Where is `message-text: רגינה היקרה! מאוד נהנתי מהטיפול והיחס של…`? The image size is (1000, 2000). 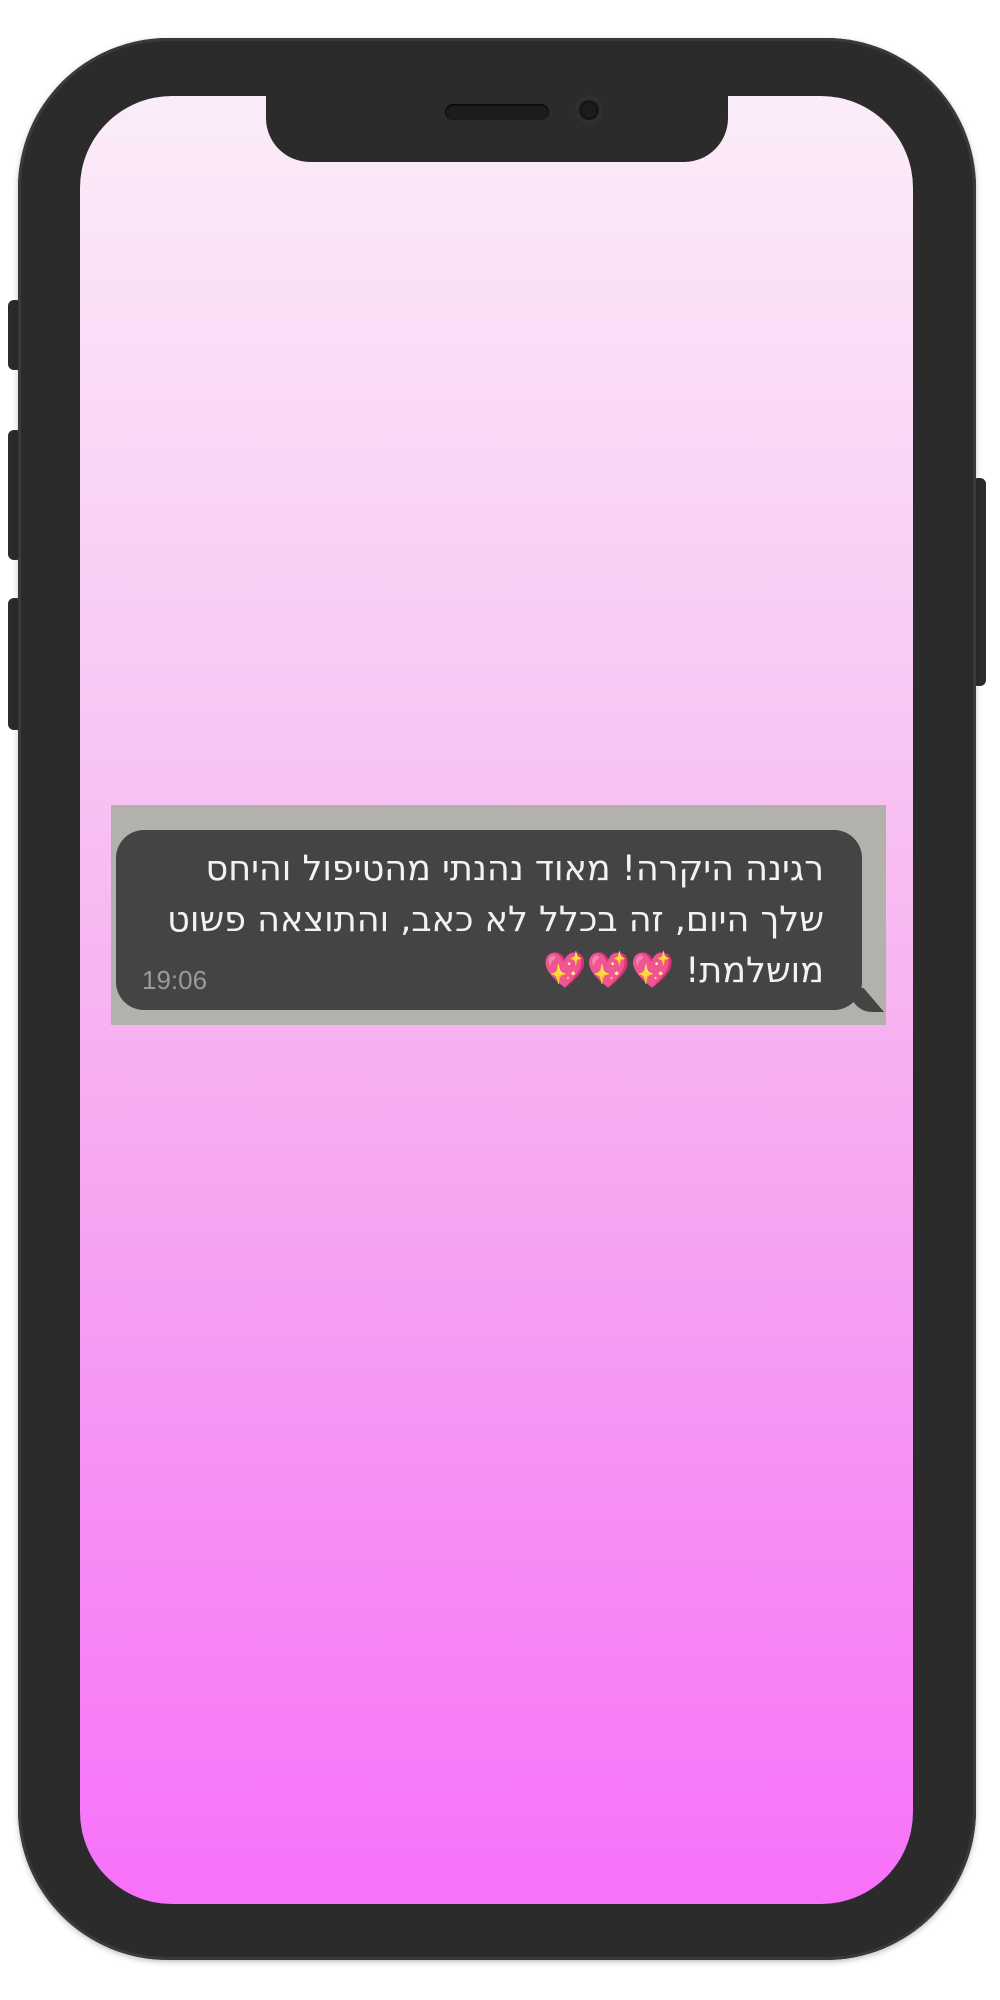 message-text: רגינה היקרה! מאוד נהנתי מהטיפול והיחס של… is located at coordinates (495, 920).